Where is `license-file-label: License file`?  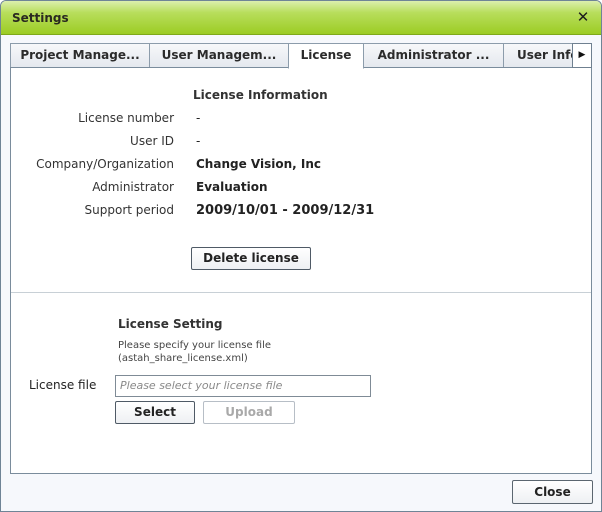
license-file-label: License file is located at coordinates (63, 385).